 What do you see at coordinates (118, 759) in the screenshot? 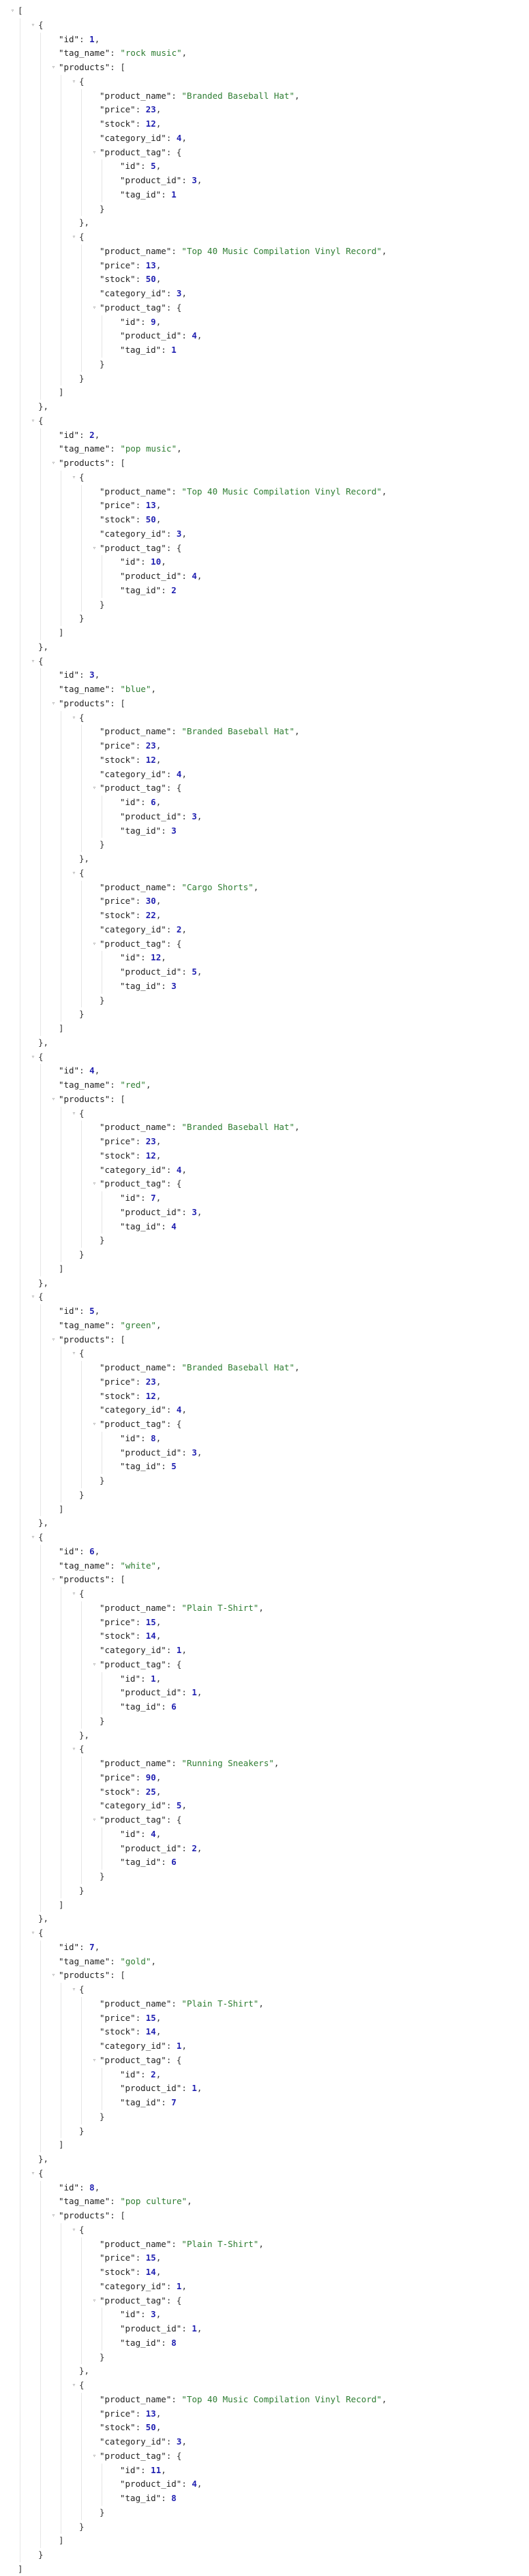
I see `json-key: "stock"` at bounding box center [118, 759].